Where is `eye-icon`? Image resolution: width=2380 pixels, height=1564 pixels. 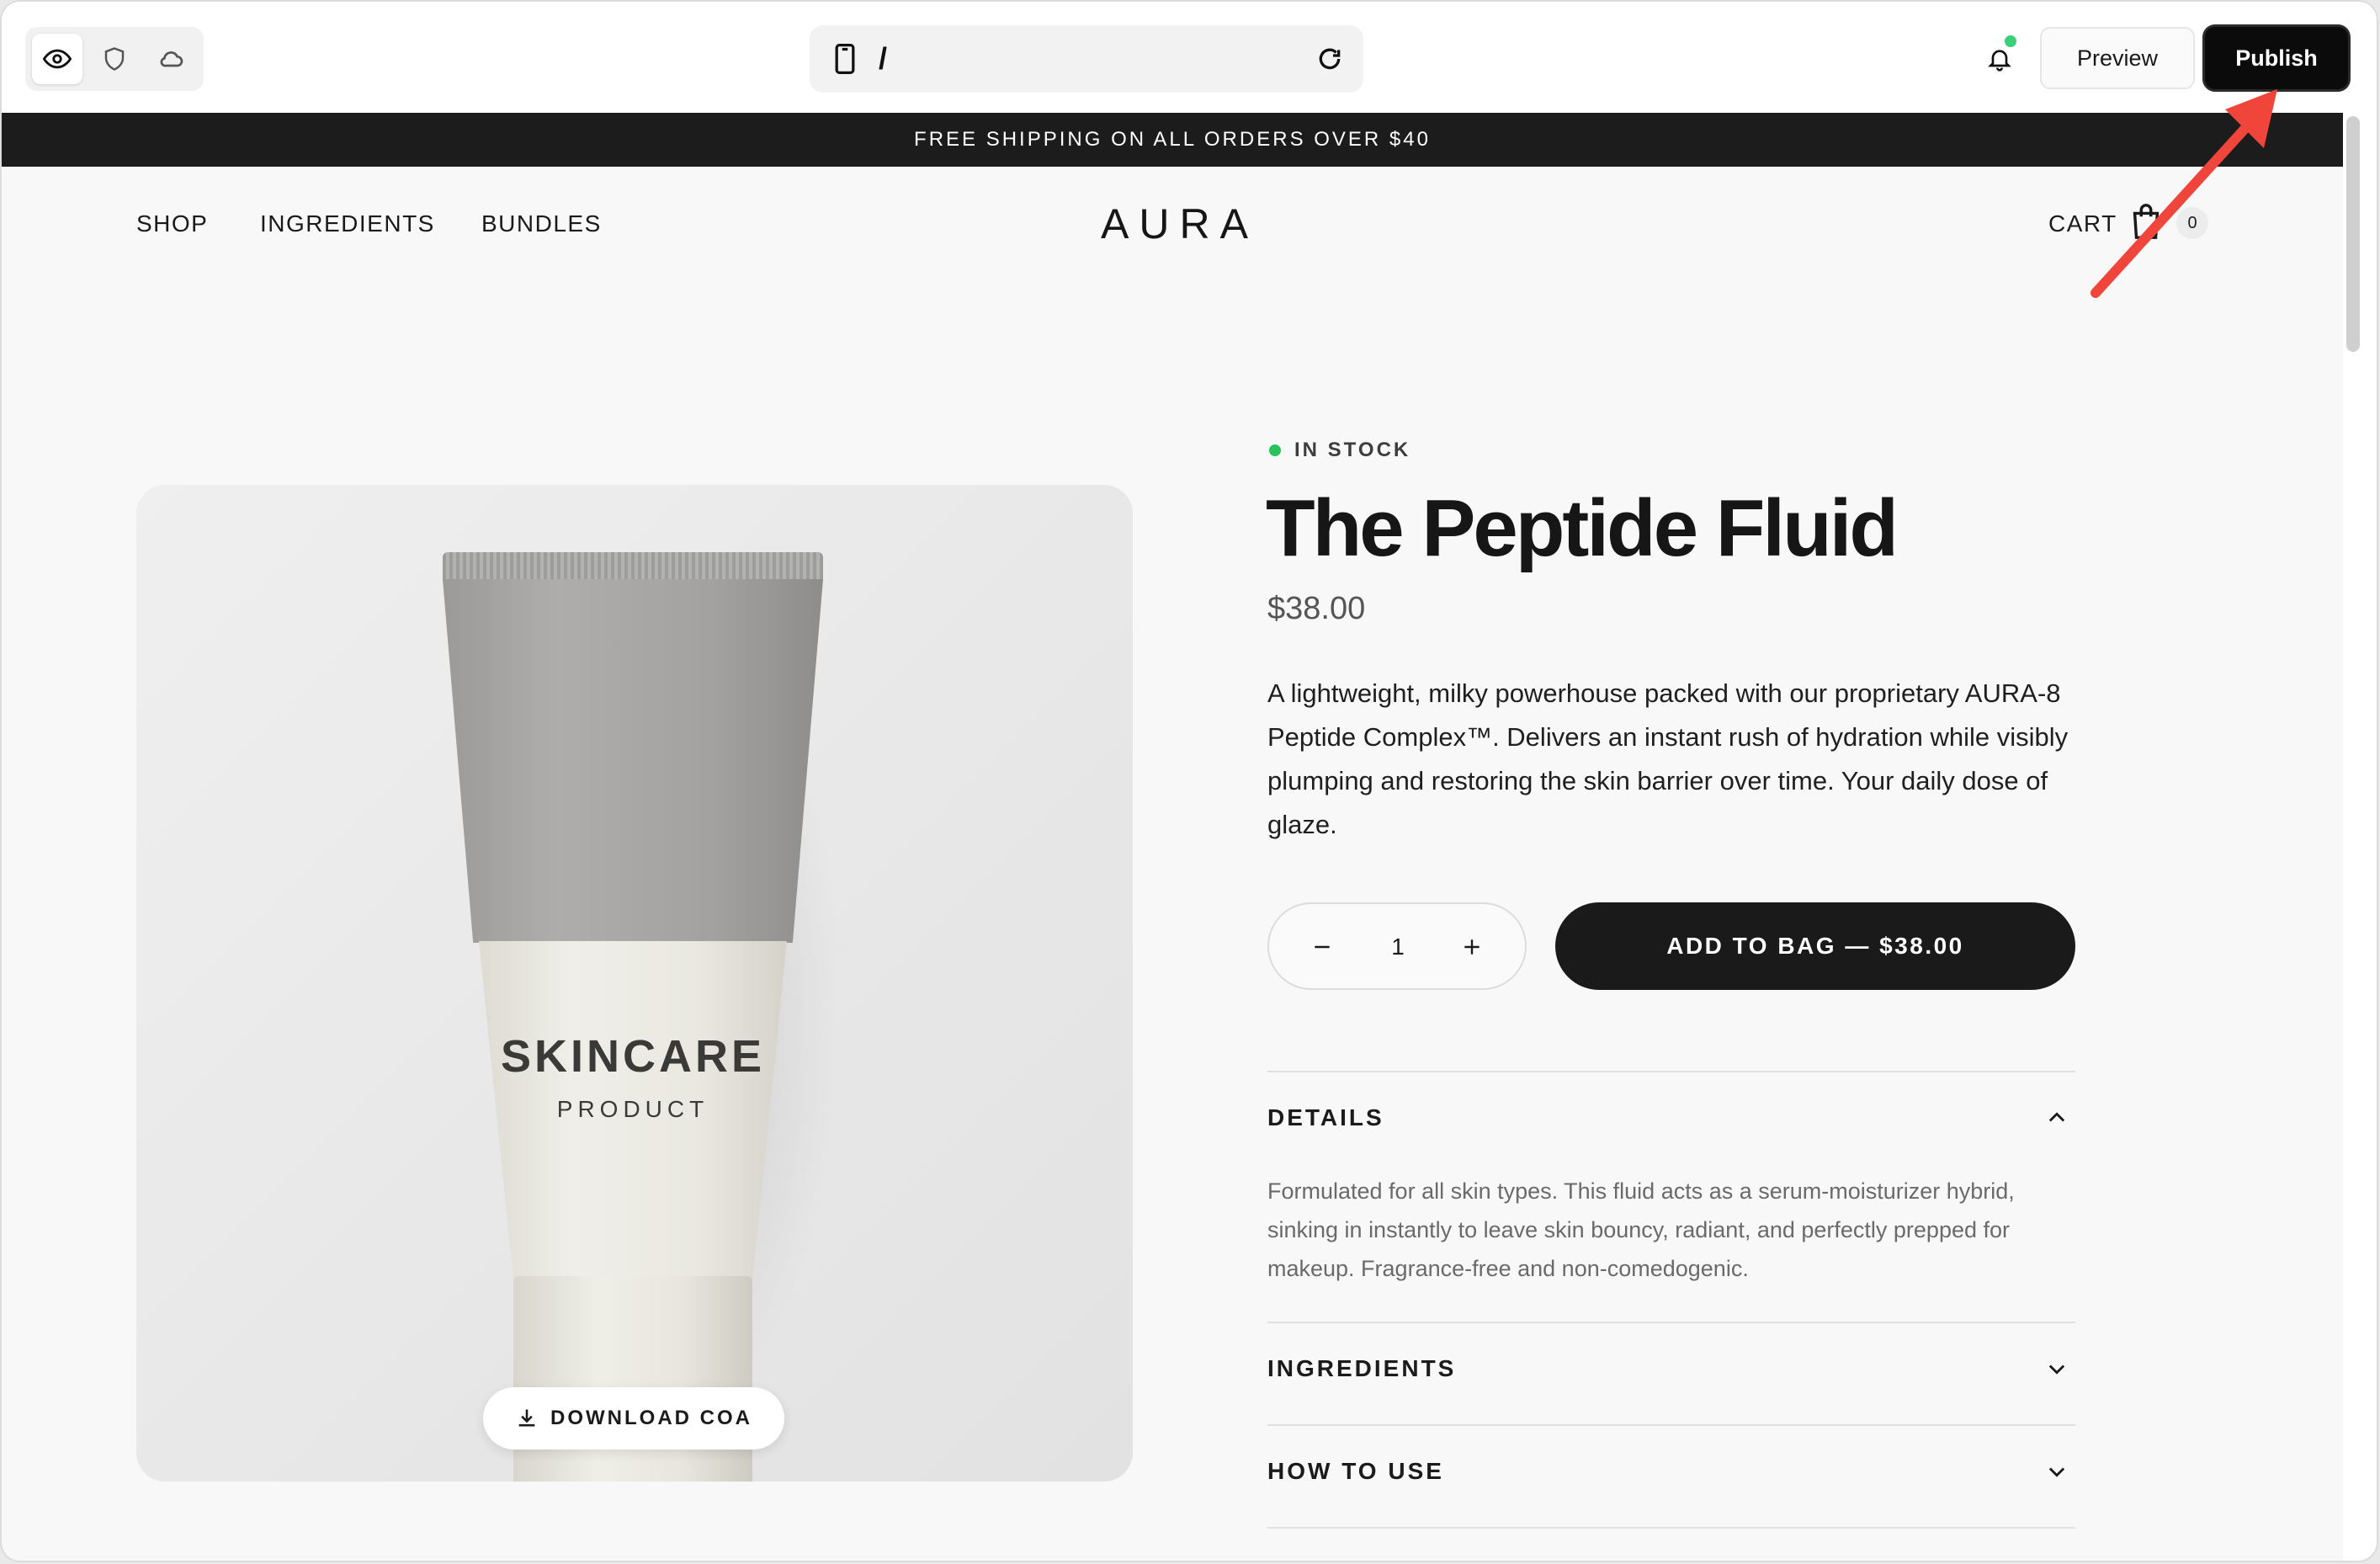
eye-icon is located at coordinates (57, 59).